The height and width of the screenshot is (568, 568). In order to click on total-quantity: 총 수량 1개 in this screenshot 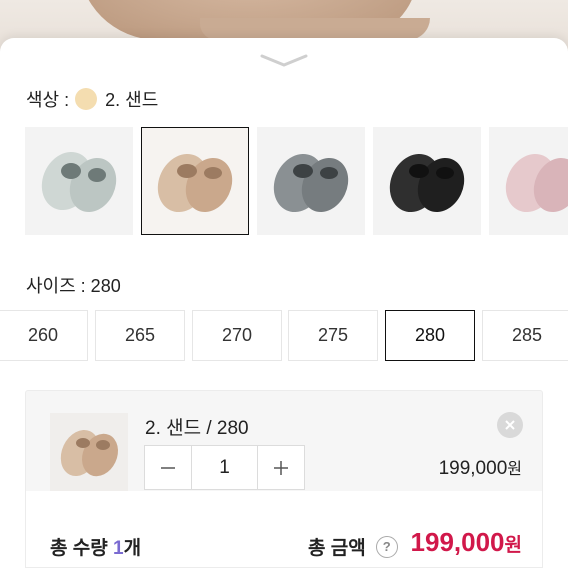, I will do `click(95, 546)`.